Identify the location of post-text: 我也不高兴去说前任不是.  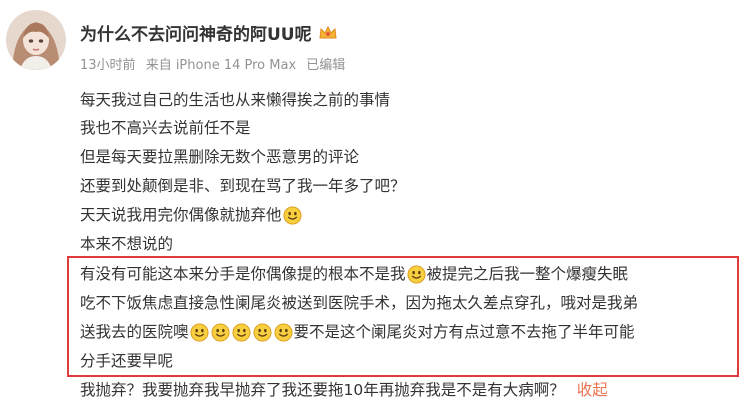
(165, 128).